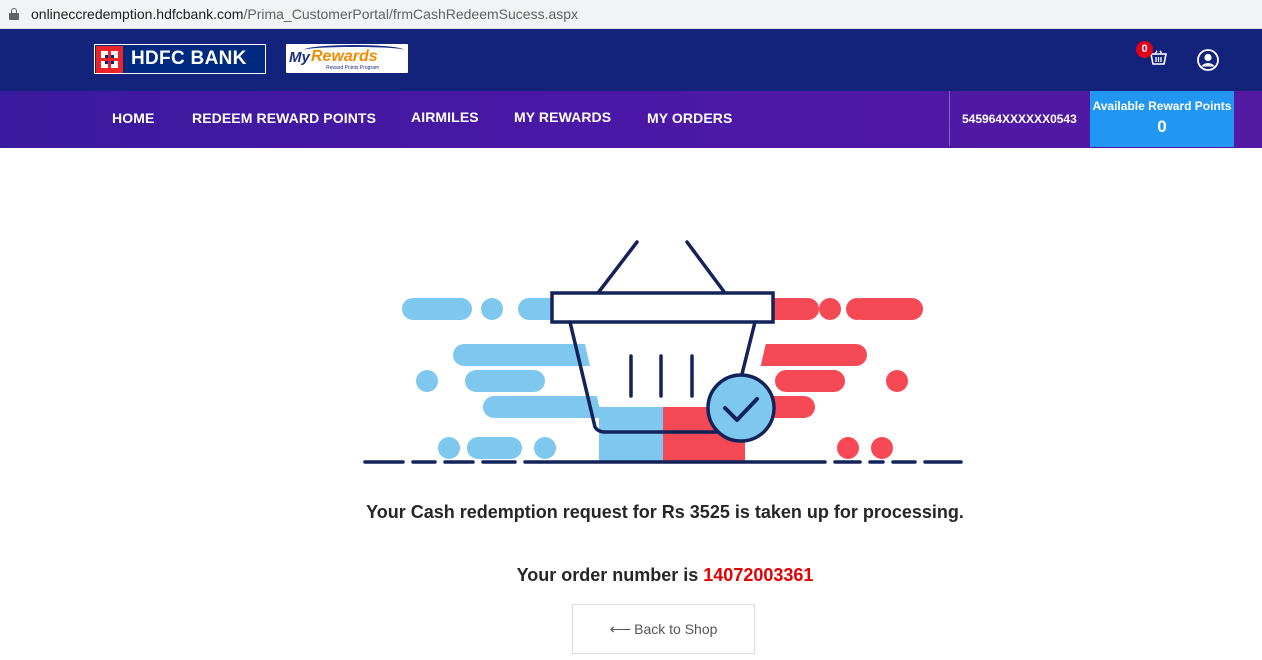 This screenshot has height=660, width=1262. I want to click on order-number-line: Your order number is 14072003361, so click(631, 575).